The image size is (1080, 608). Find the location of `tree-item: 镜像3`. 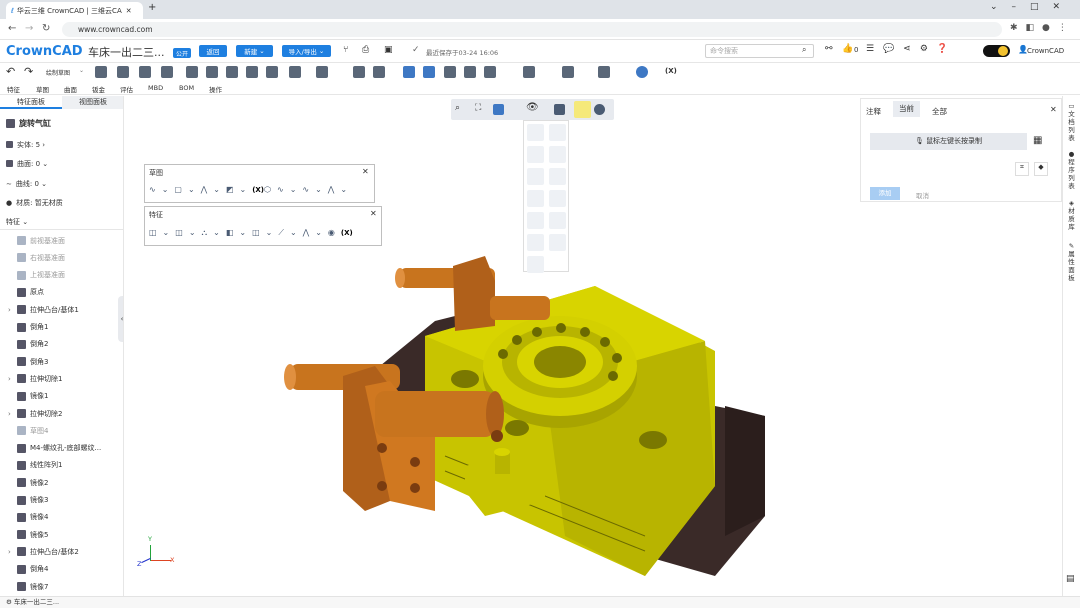

tree-item: 镜像3 is located at coordinates (61, 500).